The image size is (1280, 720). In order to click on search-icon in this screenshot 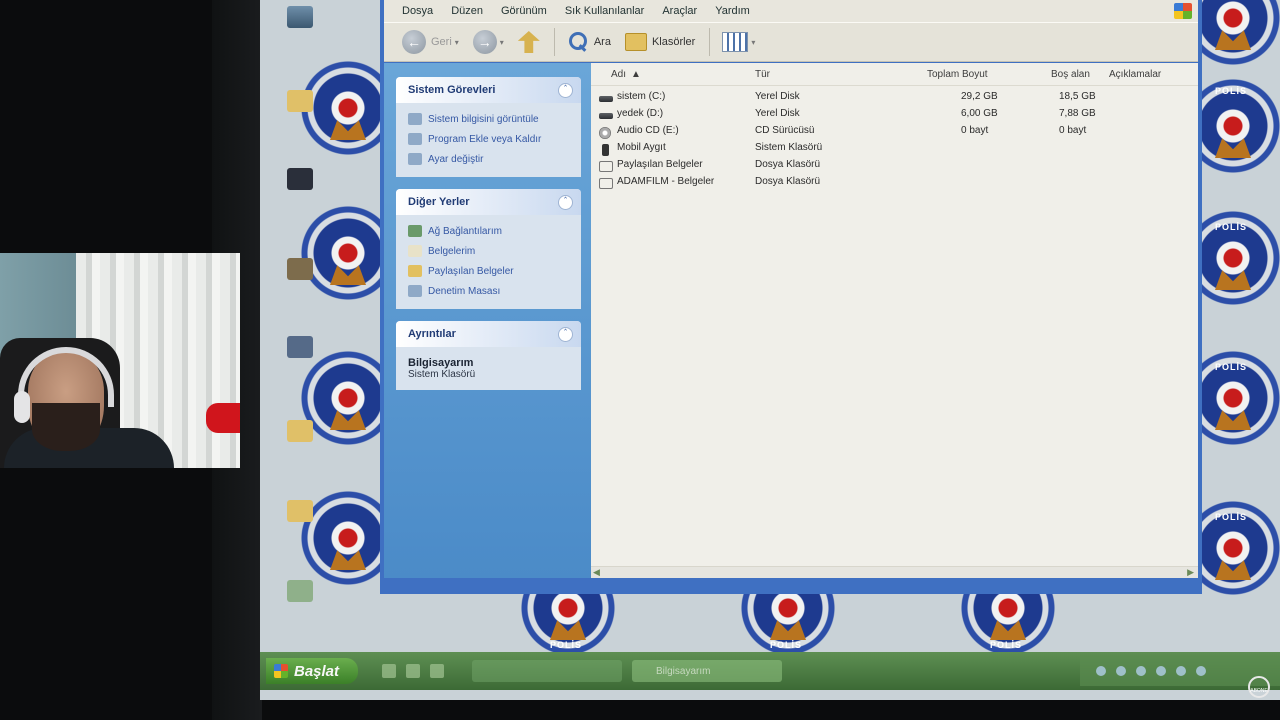, I will do `click(578, 42)`.